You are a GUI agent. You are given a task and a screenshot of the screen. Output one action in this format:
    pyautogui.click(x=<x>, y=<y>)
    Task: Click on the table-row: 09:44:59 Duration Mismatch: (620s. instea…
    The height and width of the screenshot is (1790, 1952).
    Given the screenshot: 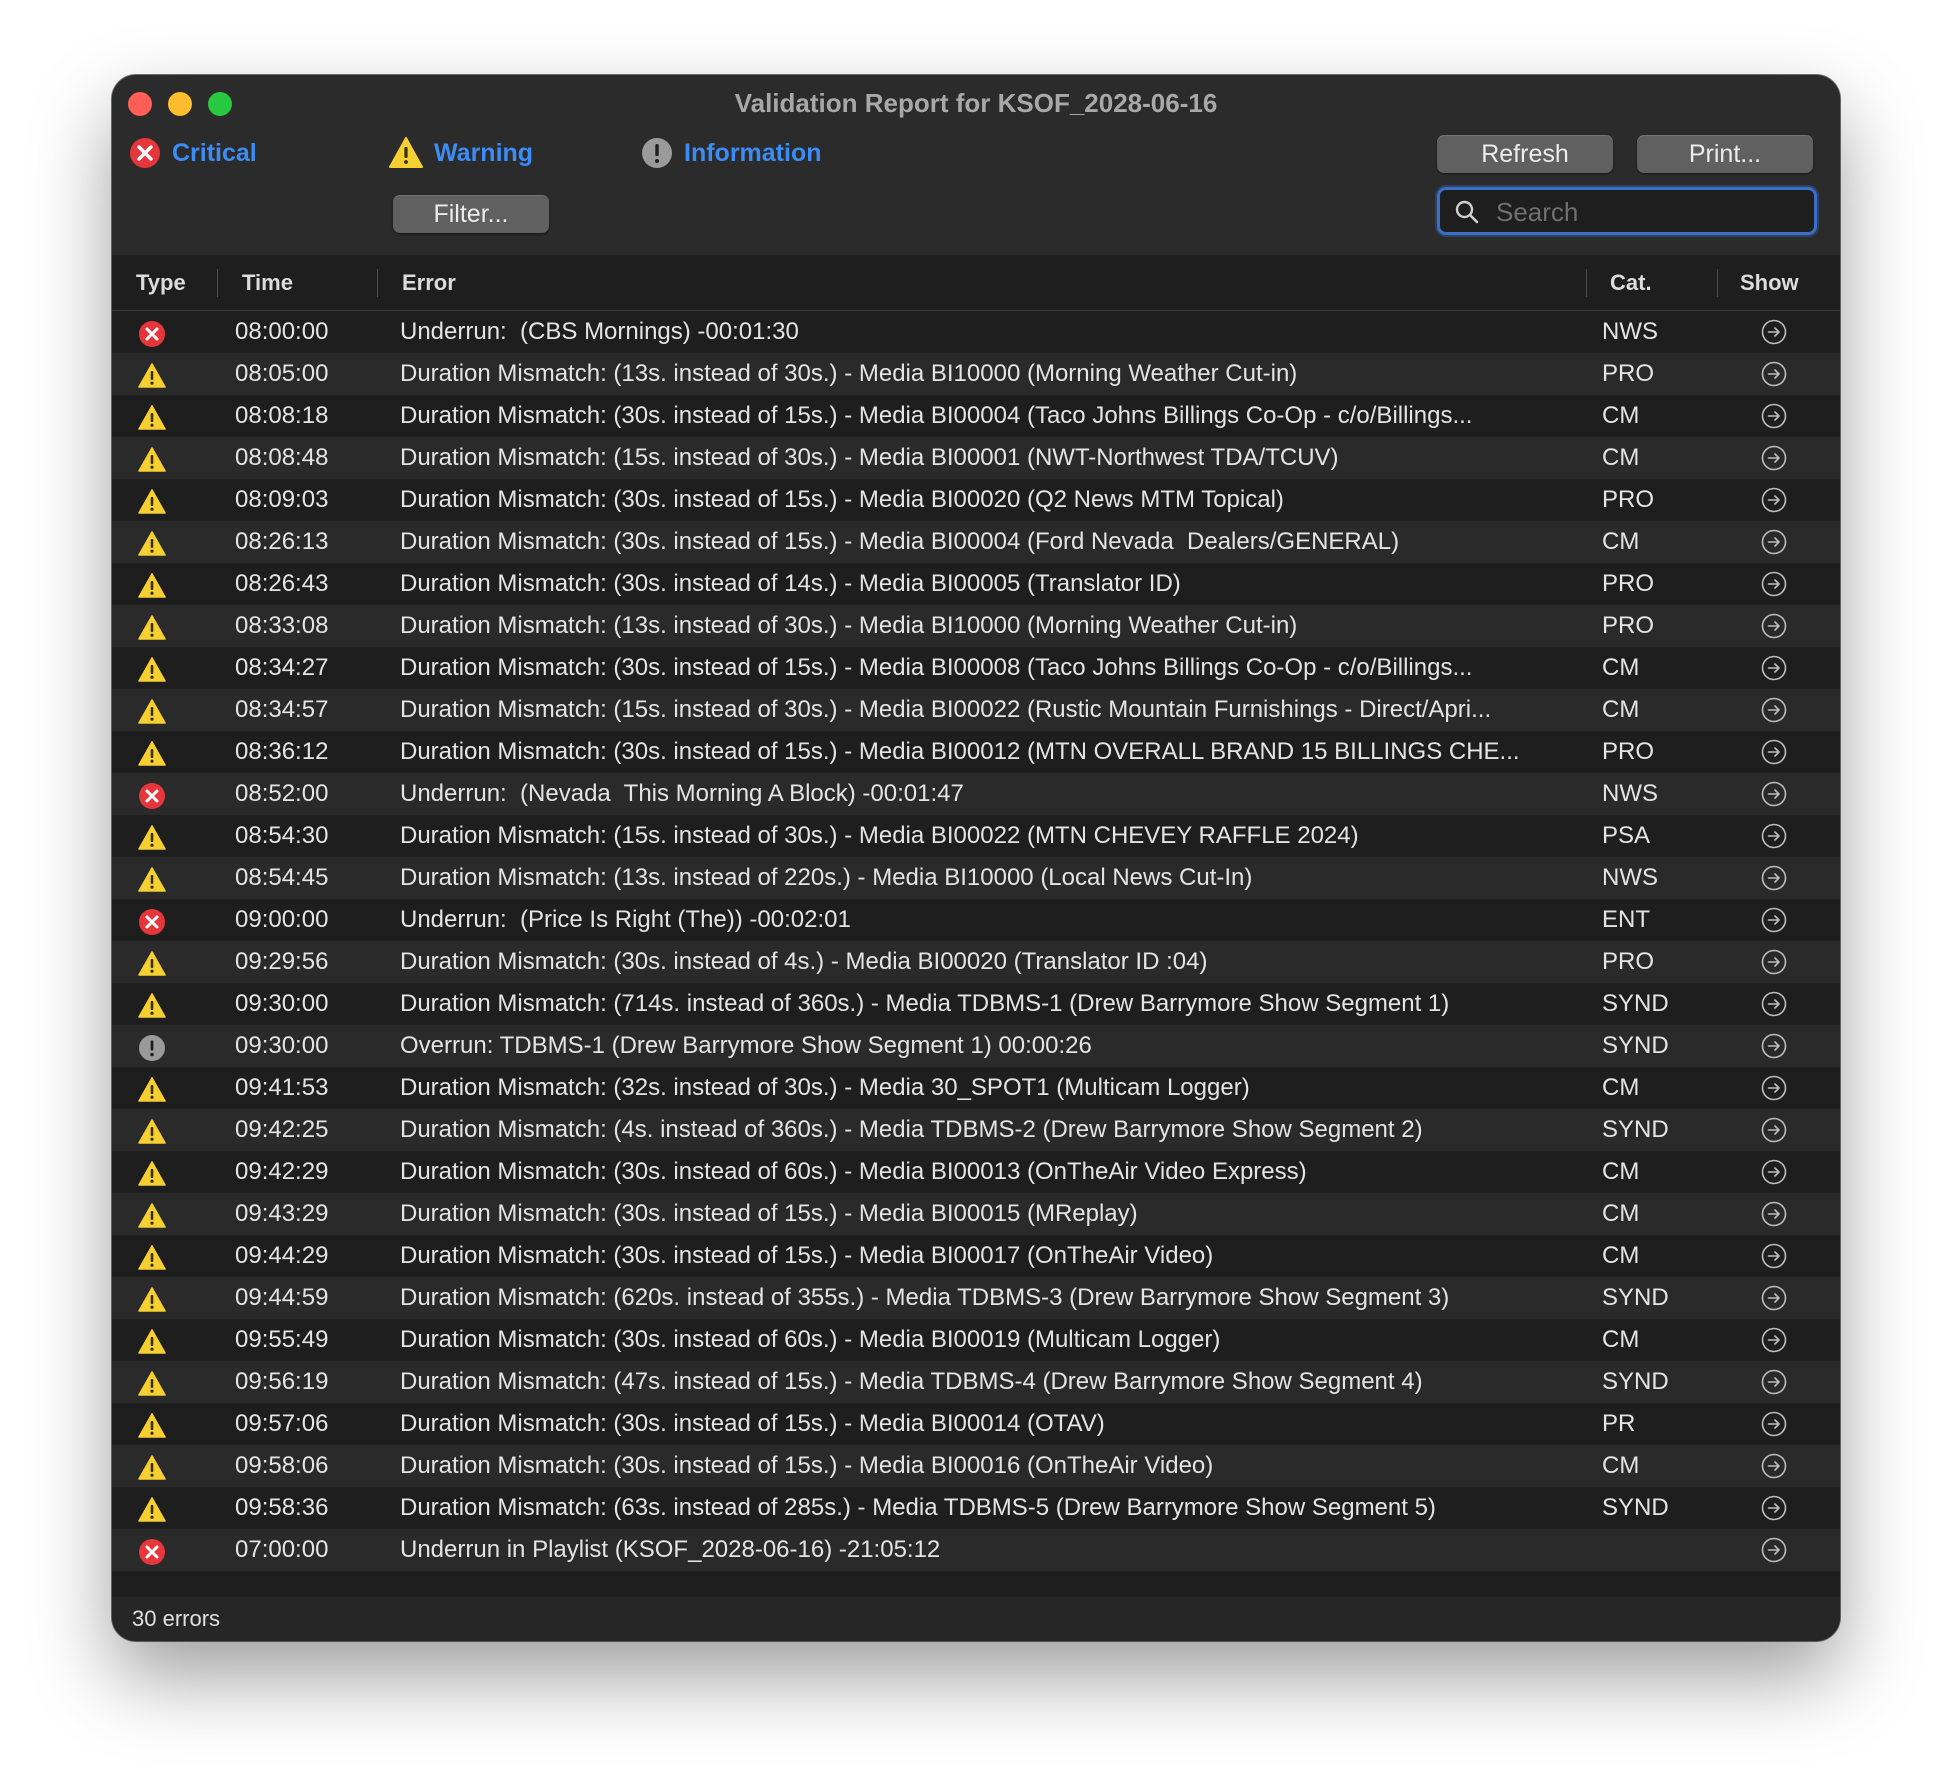 What is the action you would take?
    pyautogui.click(x=976, y=1298)
    